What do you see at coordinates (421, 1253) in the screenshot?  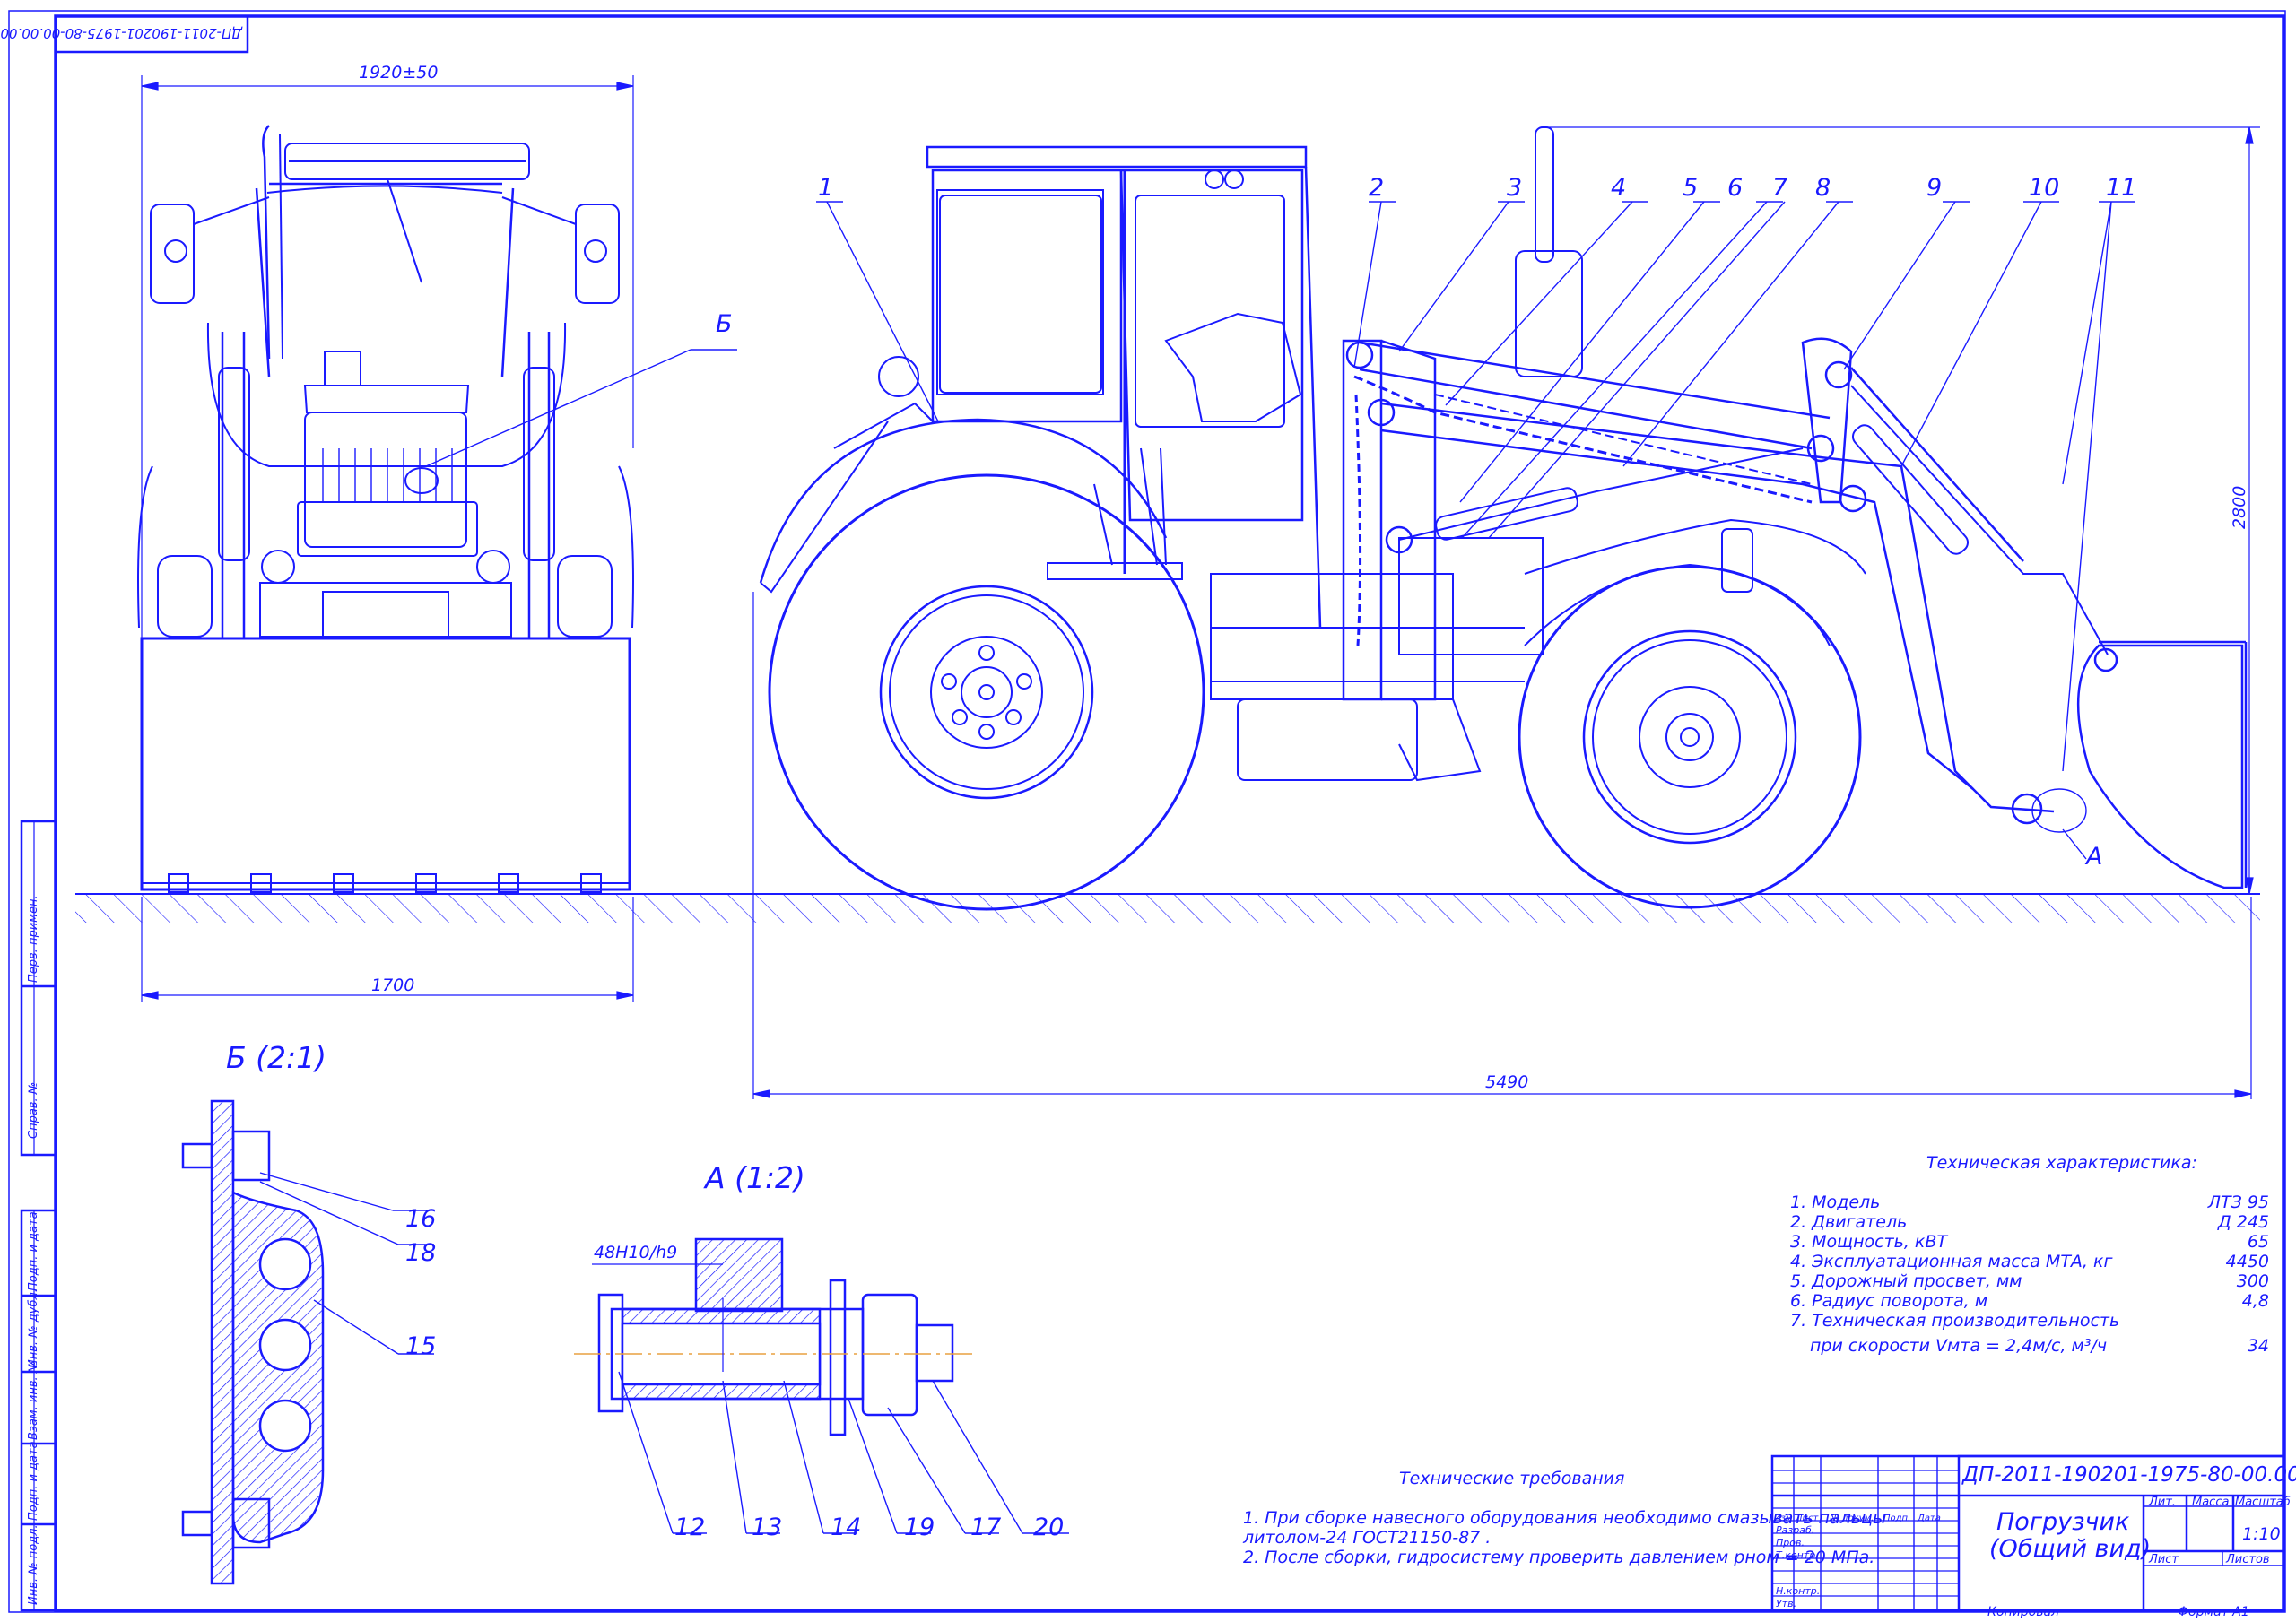 I see `callout-18: 18` at bounding box center [421, 1253].